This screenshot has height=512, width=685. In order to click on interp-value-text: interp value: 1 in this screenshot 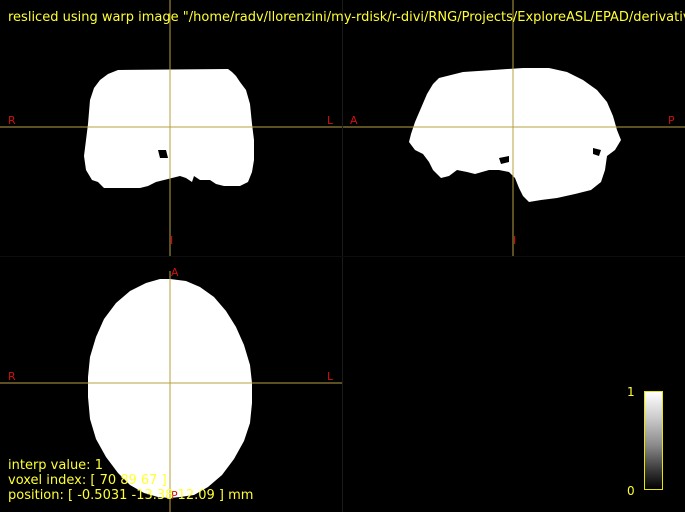, I will do `click(55, 465)`.